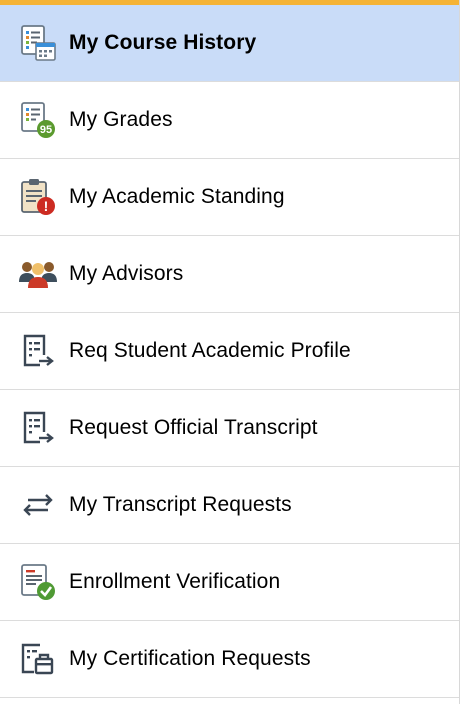  Describe the element at coordinates (229, 274) in the screenshot. I see `nav-item-my-advisors: My Advisors` at that location.